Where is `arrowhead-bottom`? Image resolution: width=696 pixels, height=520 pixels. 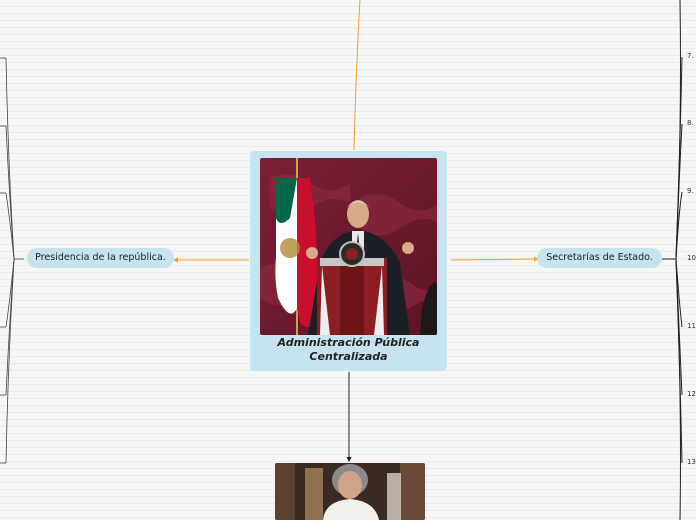
arrowhead-bottom is located at coordinates (349, 459).